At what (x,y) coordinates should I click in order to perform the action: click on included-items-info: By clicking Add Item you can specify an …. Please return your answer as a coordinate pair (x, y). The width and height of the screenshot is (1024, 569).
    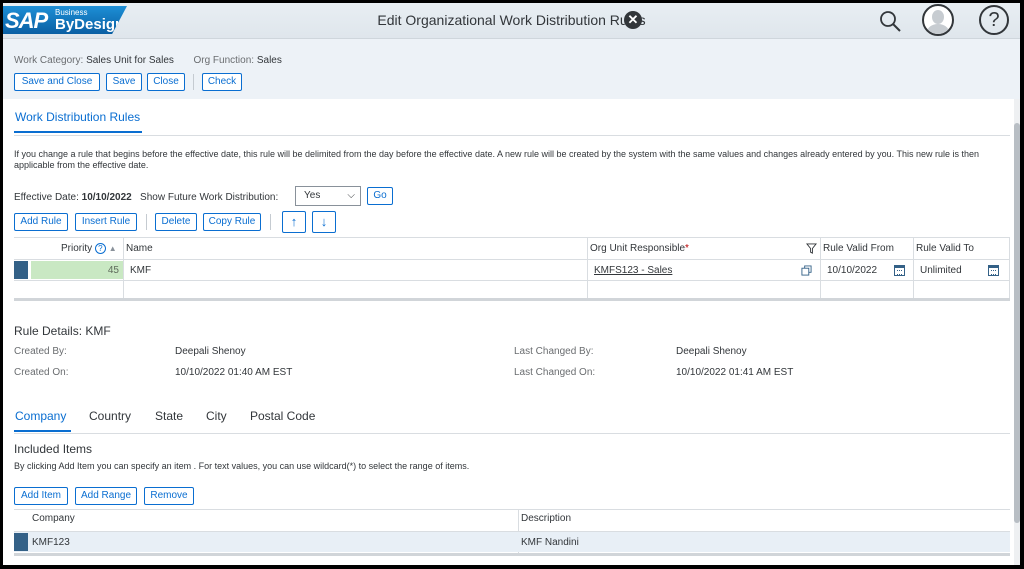
    Looking at the image, I should click on (242, 466).